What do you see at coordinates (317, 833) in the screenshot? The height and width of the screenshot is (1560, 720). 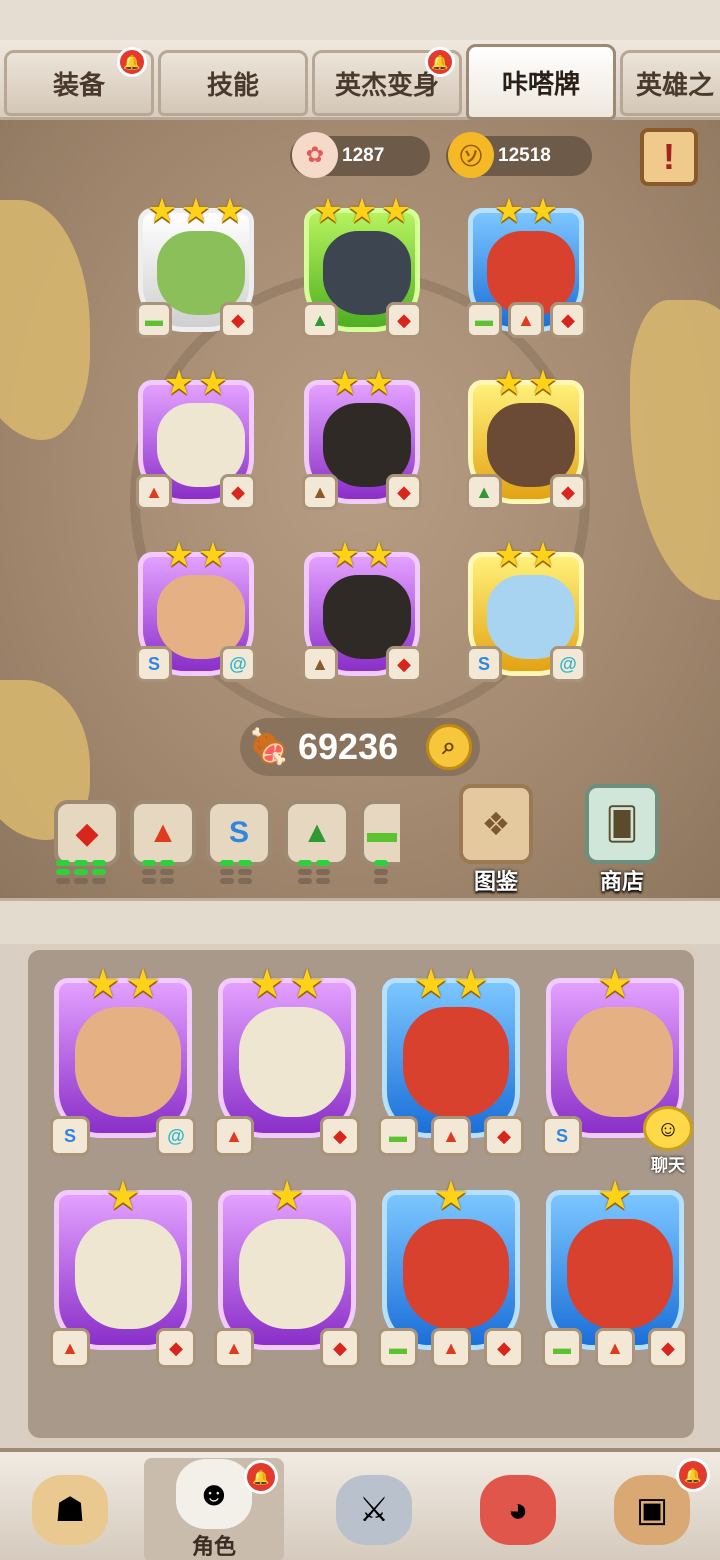 I see `filter-forest: ▲` at bounding box center [317, 833].